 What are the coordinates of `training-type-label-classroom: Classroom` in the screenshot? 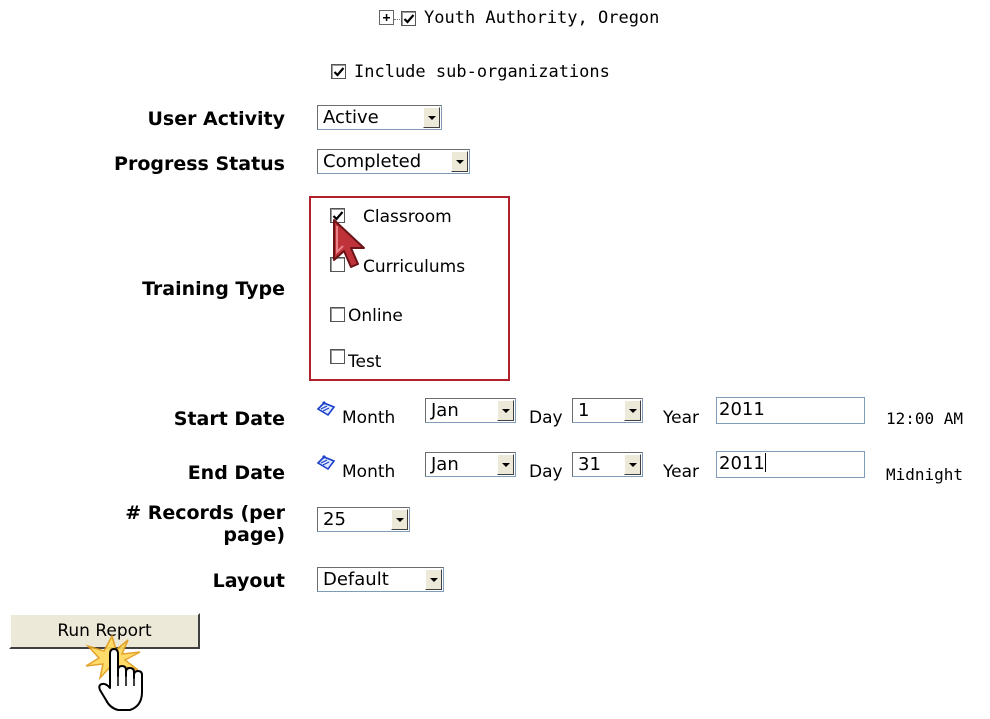 It's located at (407, 217).